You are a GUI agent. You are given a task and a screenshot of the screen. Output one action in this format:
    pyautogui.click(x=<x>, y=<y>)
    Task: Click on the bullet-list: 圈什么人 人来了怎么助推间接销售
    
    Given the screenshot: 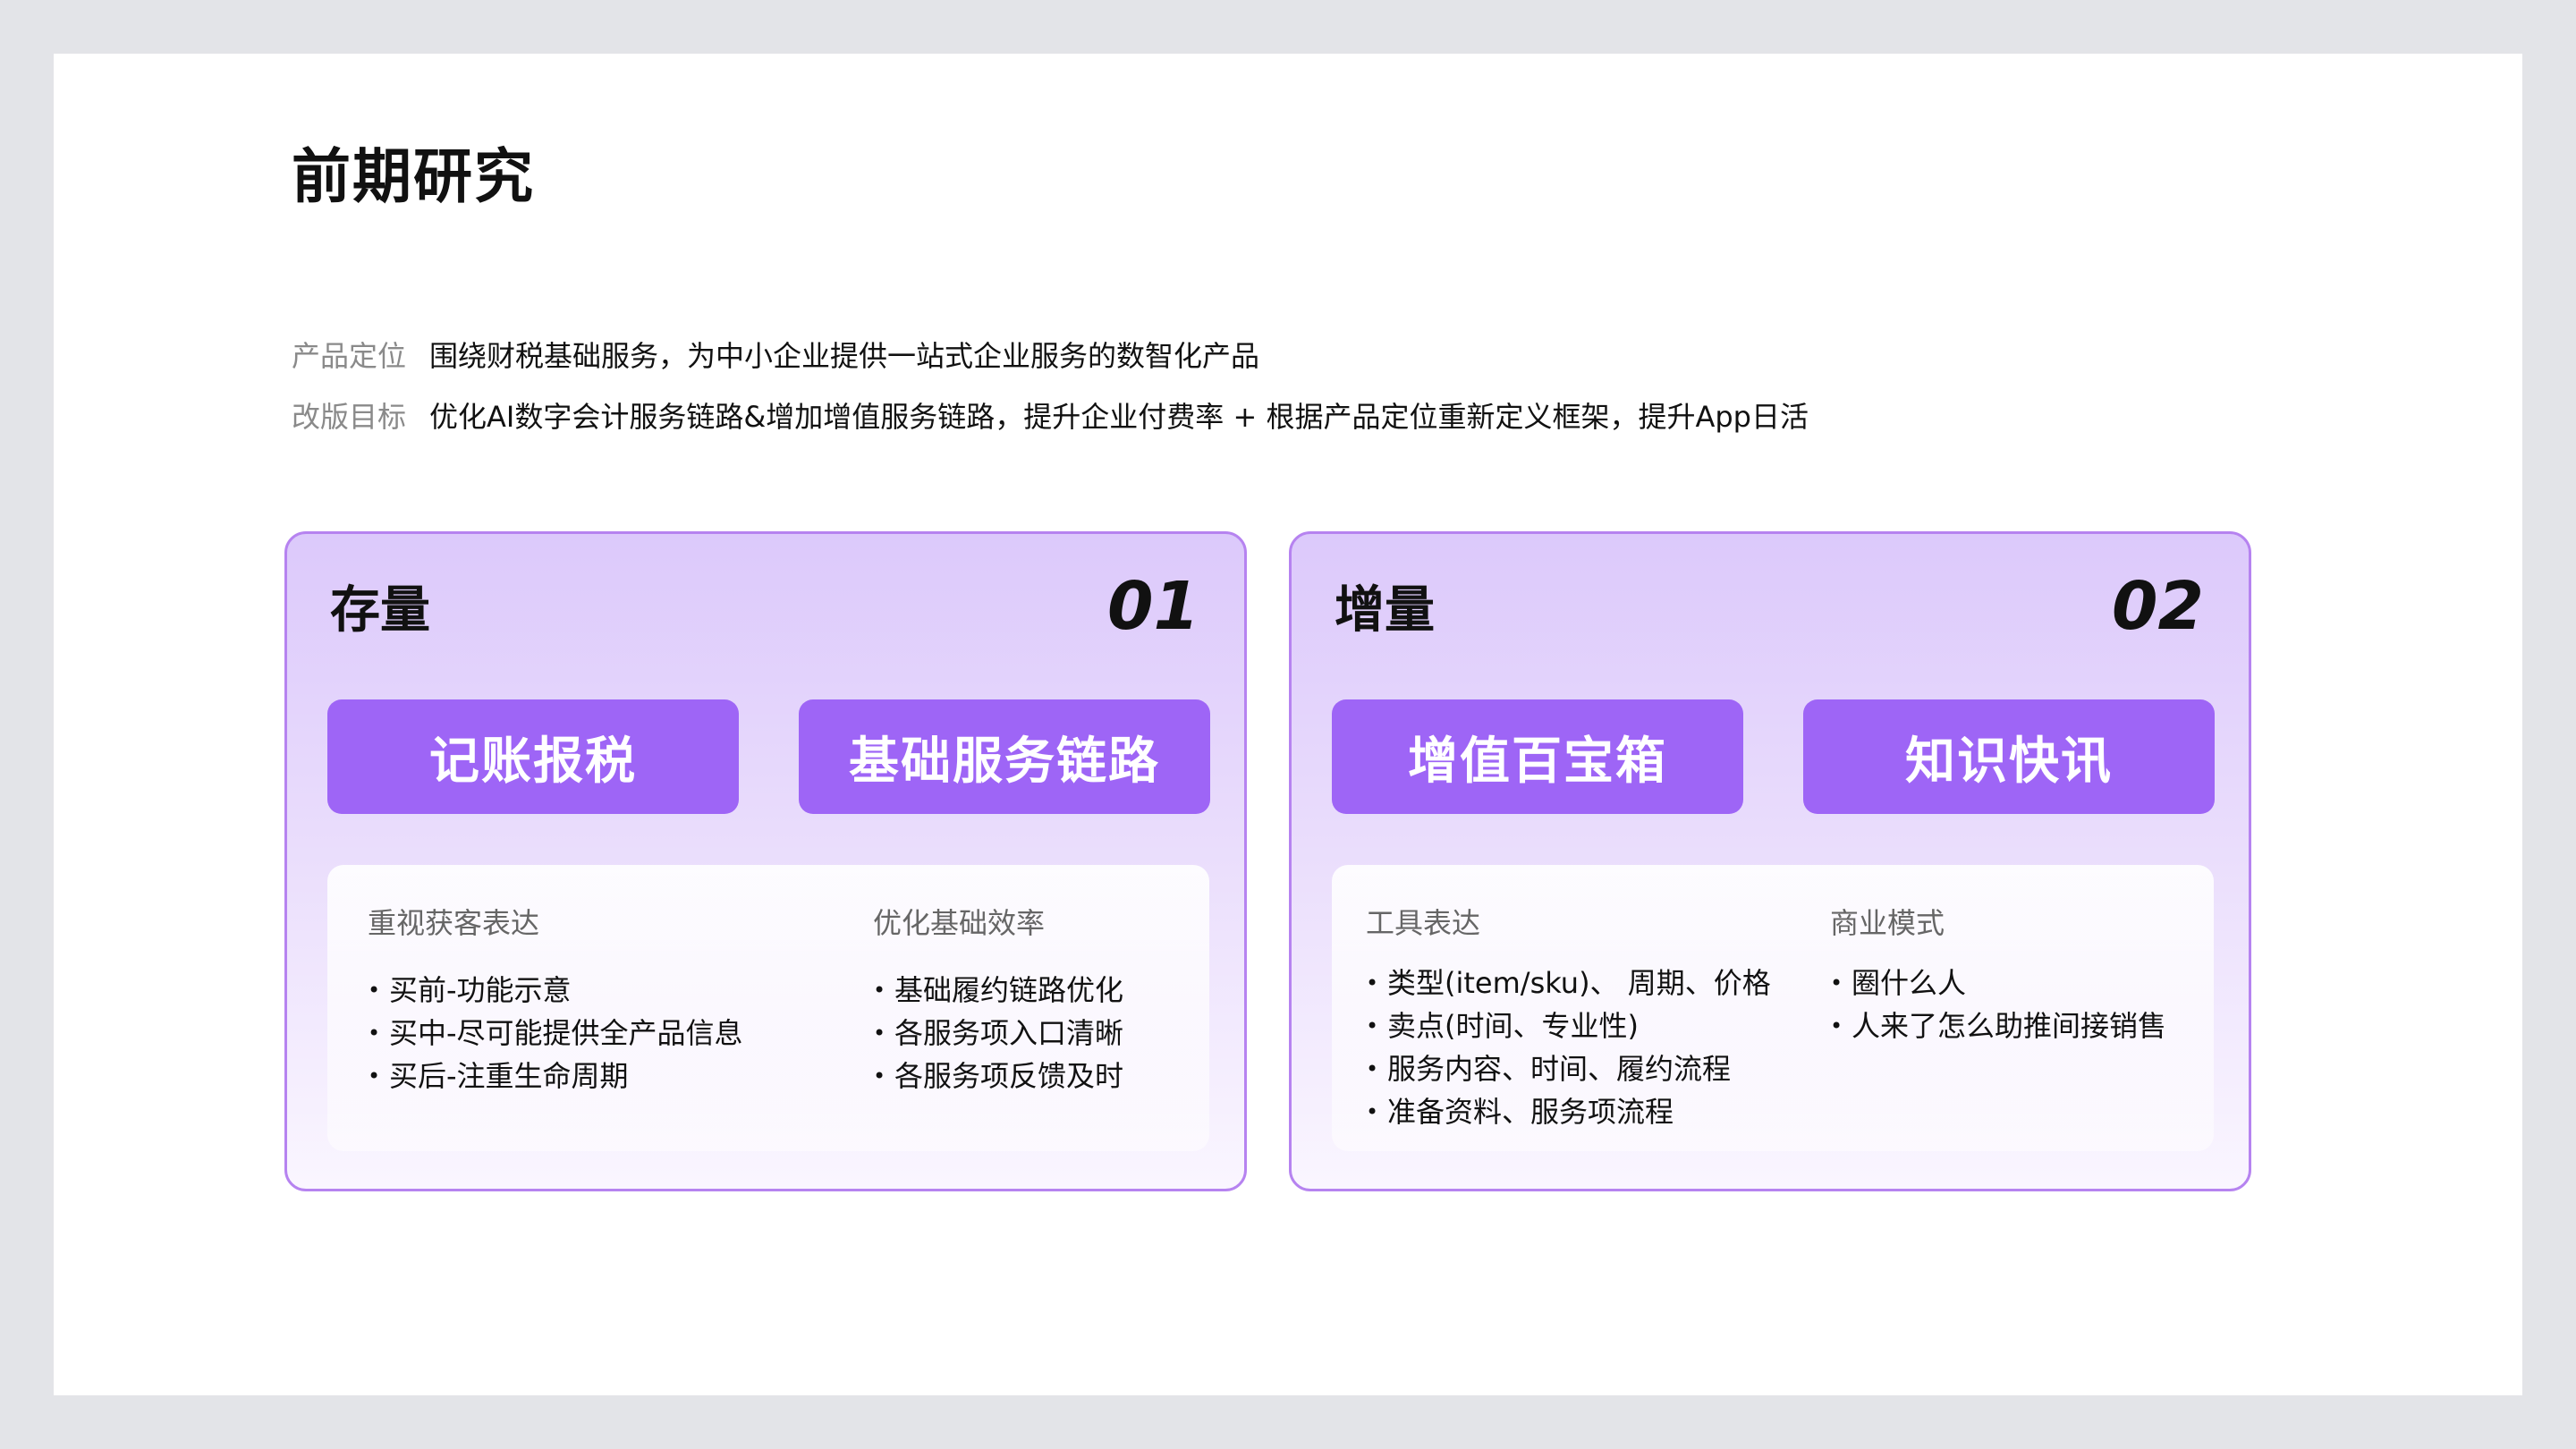 What is the action you would take?
    pyautogui.click(x=1998, y=1004)
    